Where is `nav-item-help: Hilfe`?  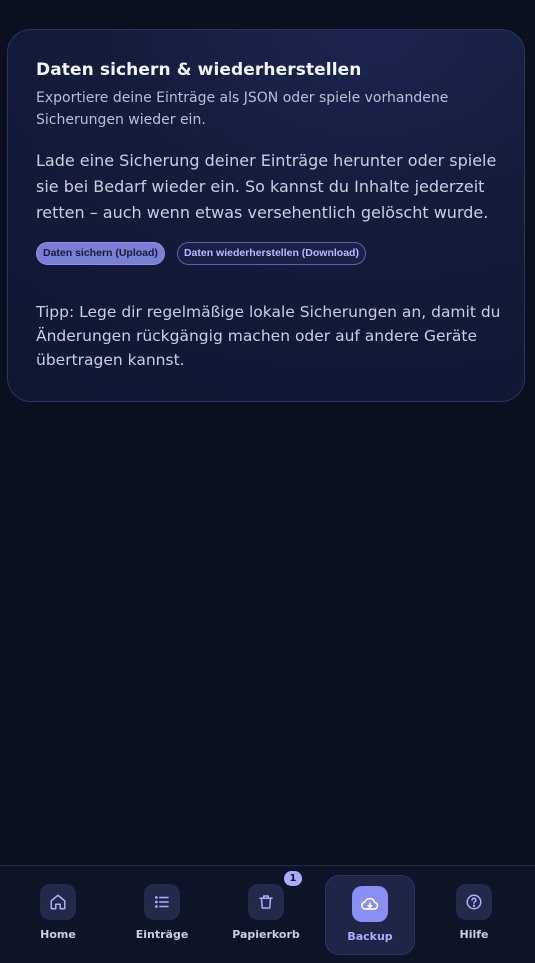
nav-item-help: Hilfe is located at coordinates (474, 914).